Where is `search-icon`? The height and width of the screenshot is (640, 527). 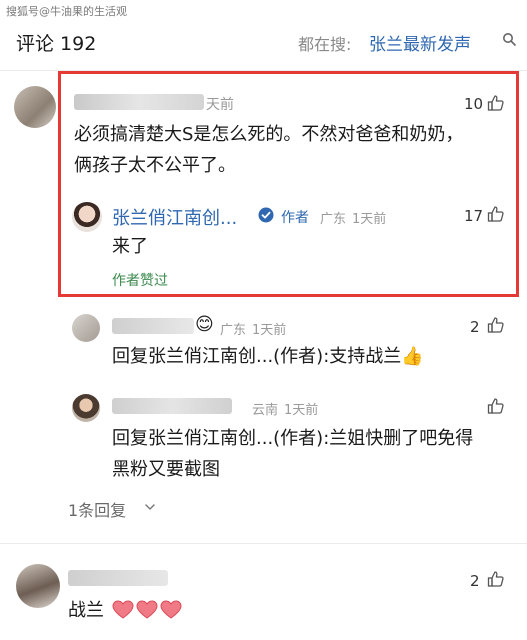
search-icon is located at coordinates (509, 39).